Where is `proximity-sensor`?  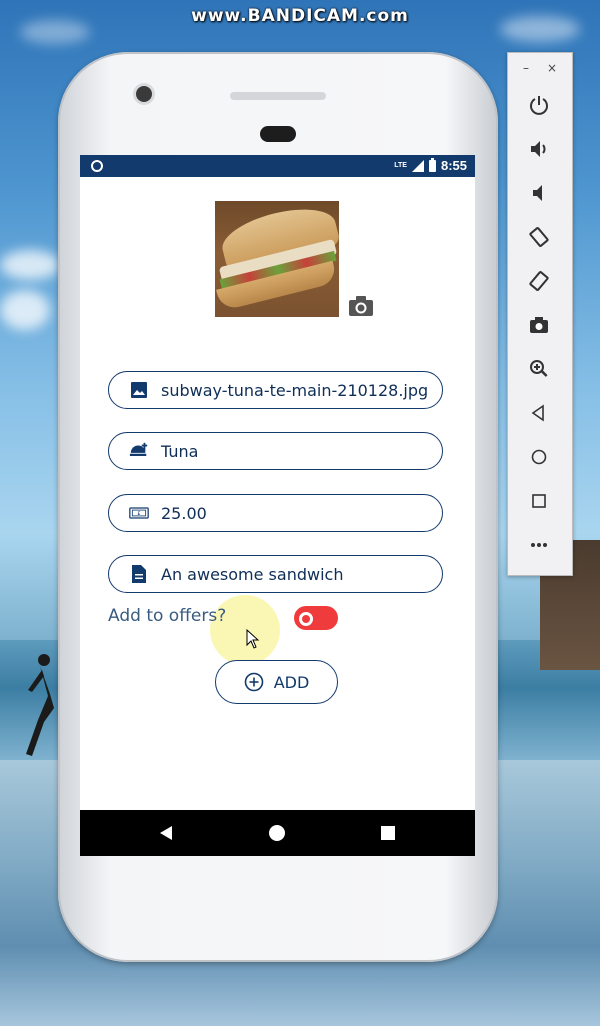
proximity-sensor is located at coordinates (278, 134).